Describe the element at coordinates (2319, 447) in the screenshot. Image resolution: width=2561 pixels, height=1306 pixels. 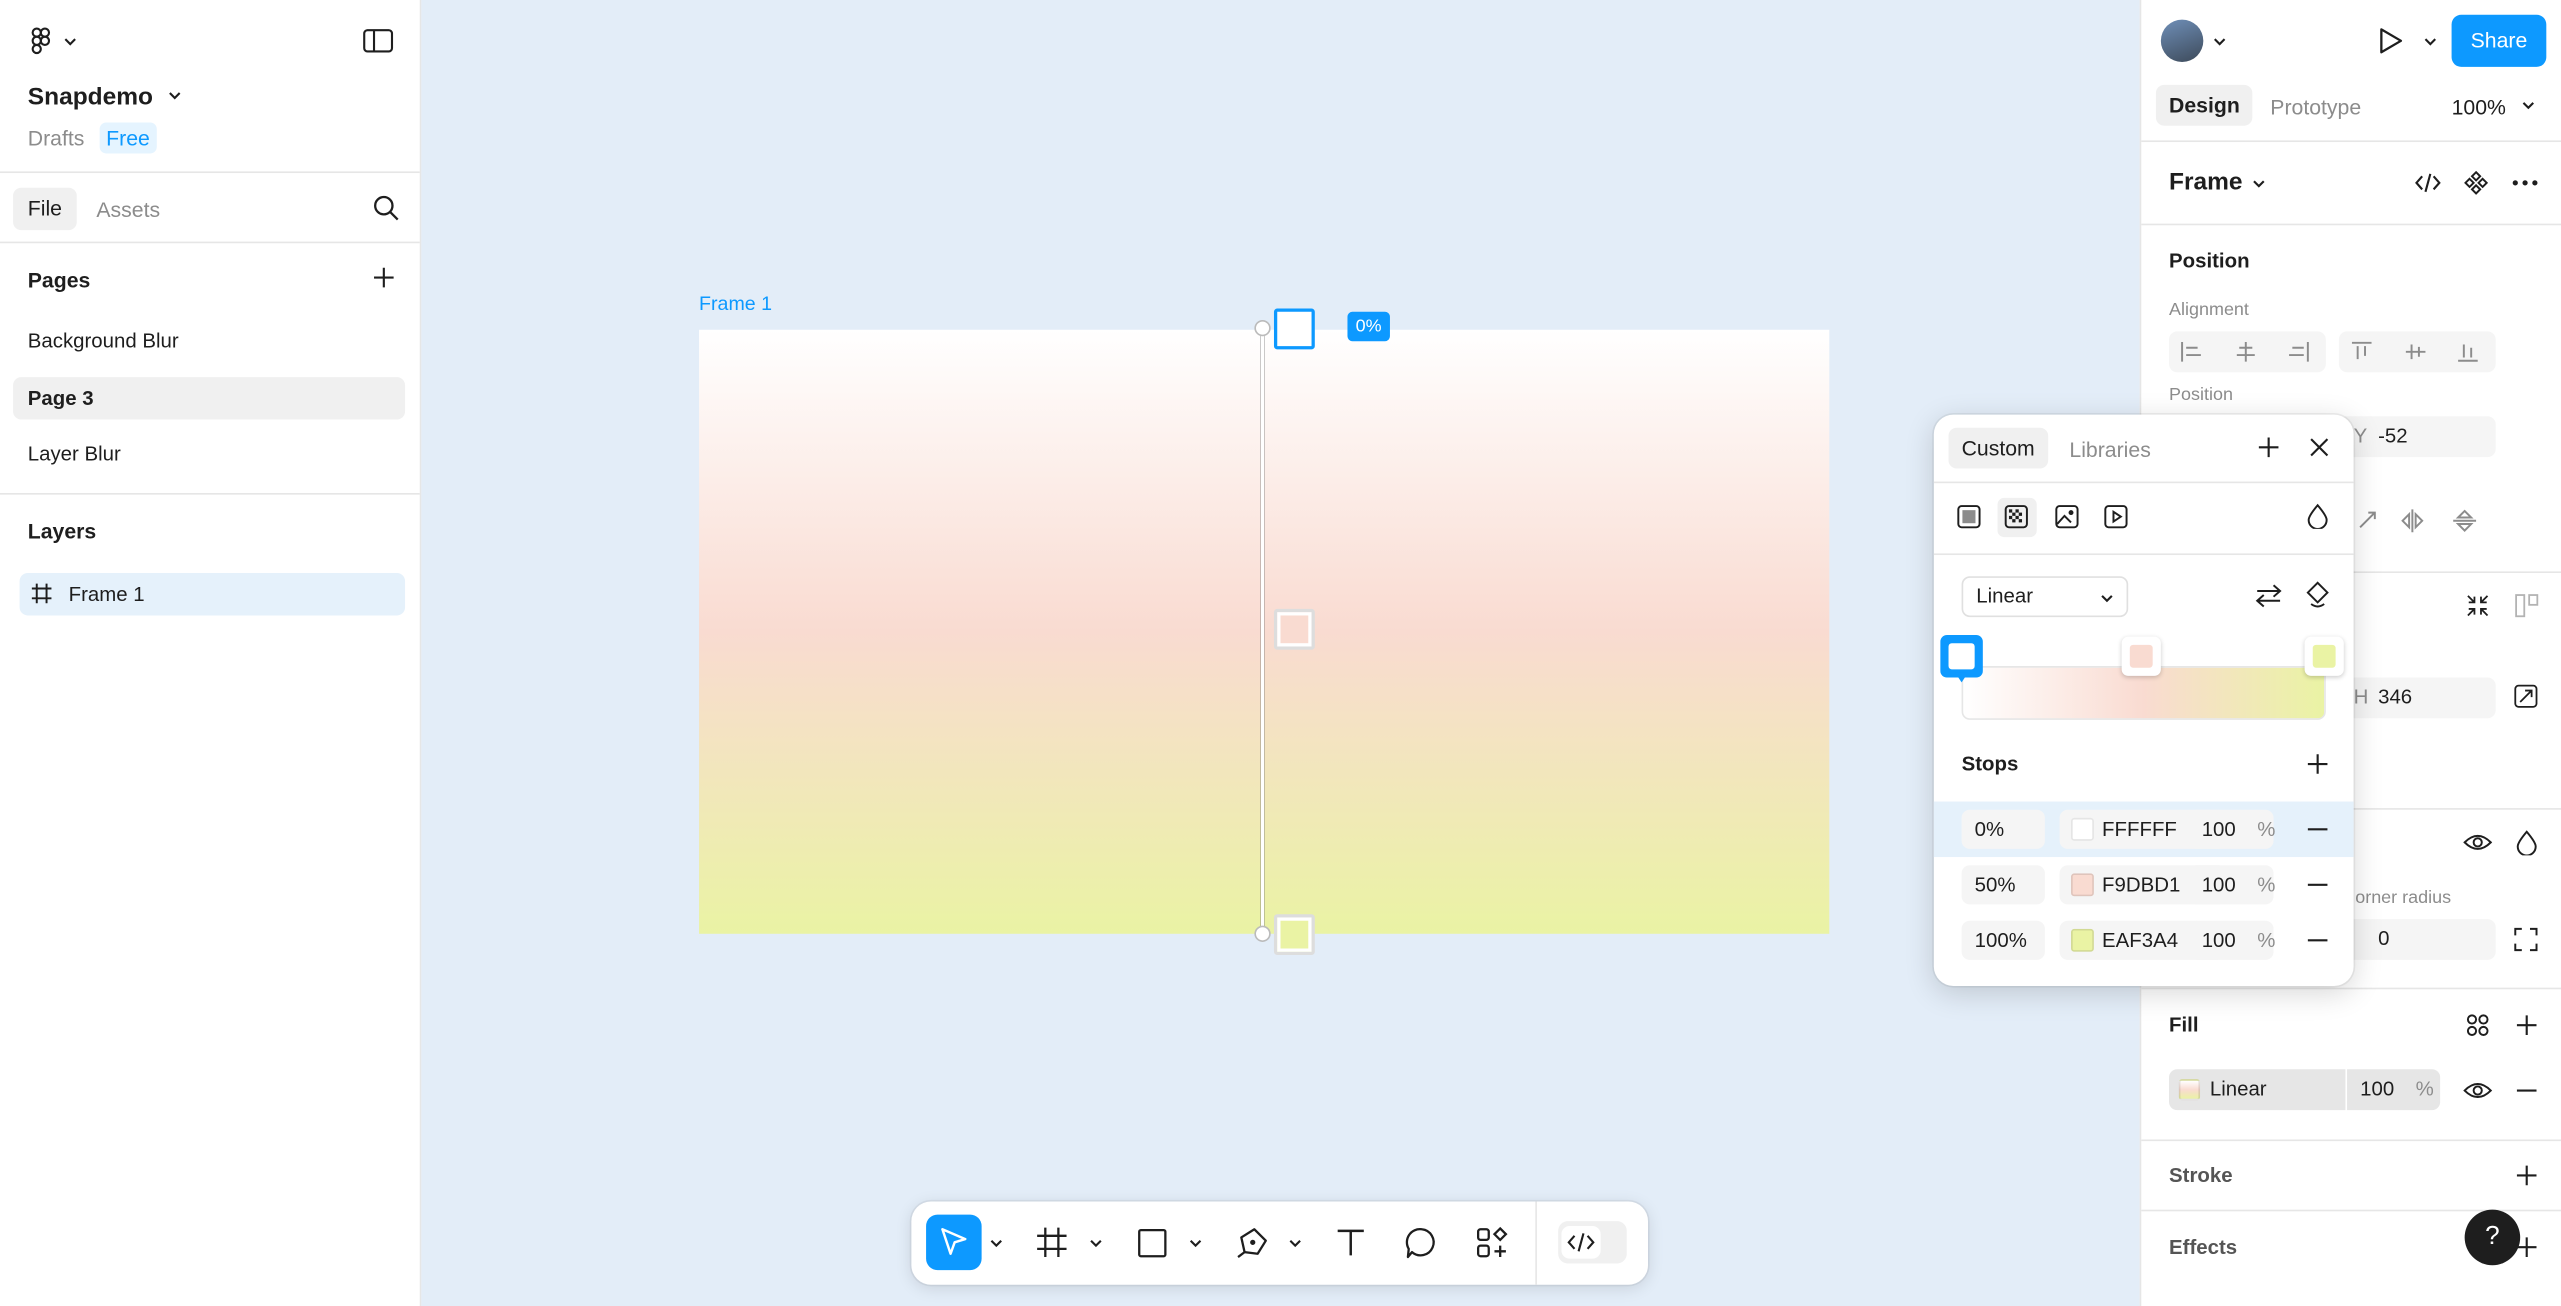
I see `close-icon` at that location.